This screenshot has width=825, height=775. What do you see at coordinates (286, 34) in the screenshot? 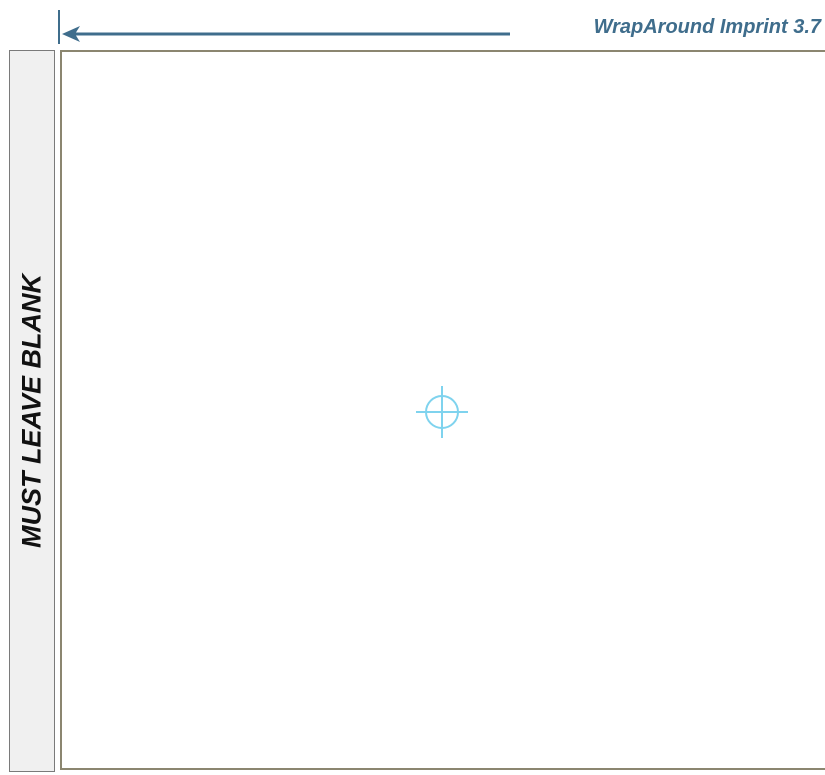
I see `arrow-left-icon` at bounding box center [286, 34].